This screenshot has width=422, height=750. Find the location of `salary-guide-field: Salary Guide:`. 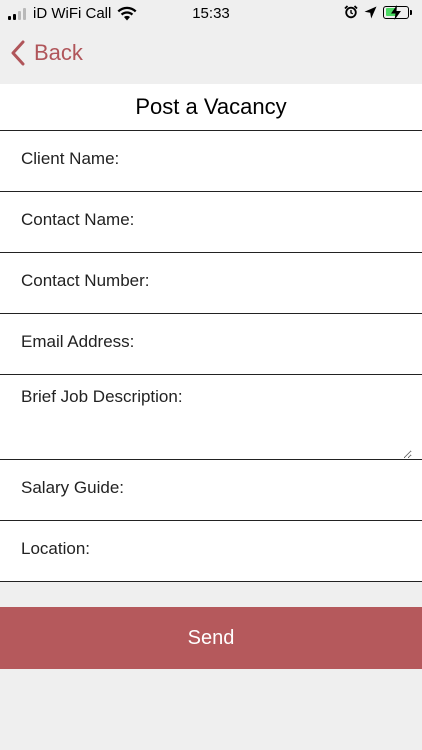

salary-guide-field: Salary Guide: is located at coordinates (211, 490).